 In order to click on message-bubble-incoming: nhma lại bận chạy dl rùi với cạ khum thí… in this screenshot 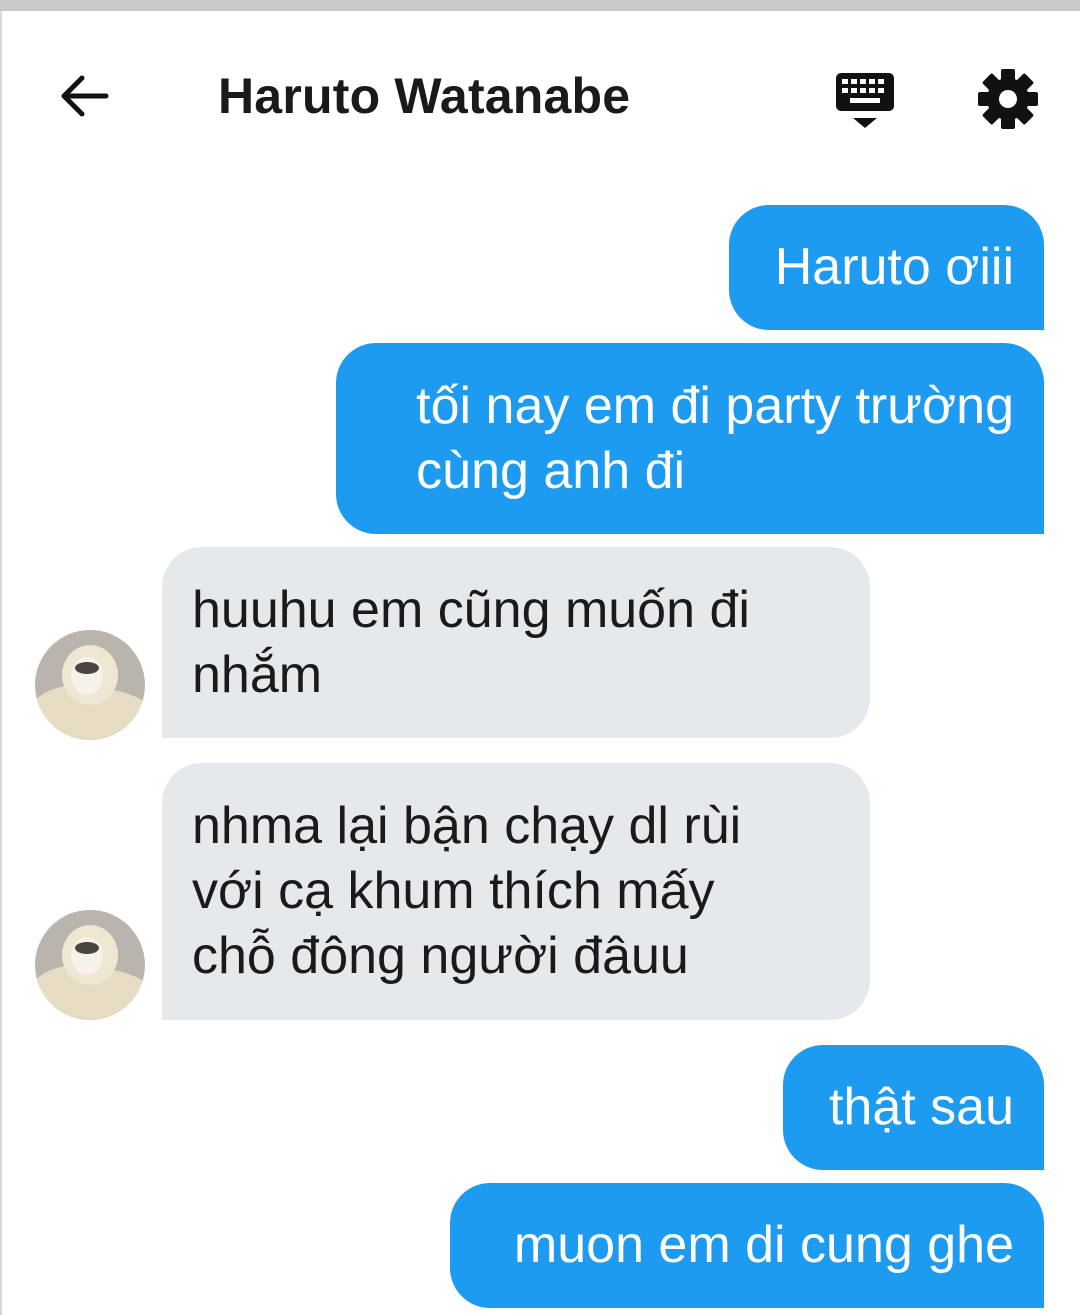, I will do `click(516, 891)`.